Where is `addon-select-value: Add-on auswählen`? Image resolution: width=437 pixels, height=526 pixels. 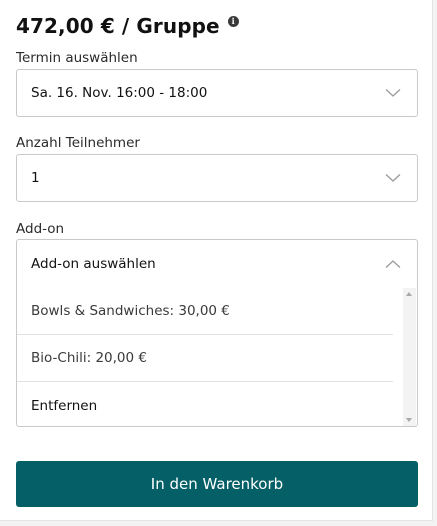 addon-select-value: Add-on auswählen is located at coordinates (93, 264).